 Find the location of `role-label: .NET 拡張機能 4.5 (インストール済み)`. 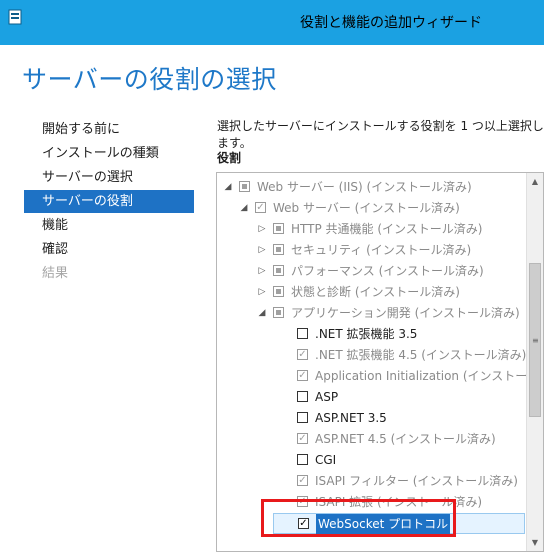

role-label: .NET 拡張機能 4.5 (インストール済み) is located at coordinates (421, 355).